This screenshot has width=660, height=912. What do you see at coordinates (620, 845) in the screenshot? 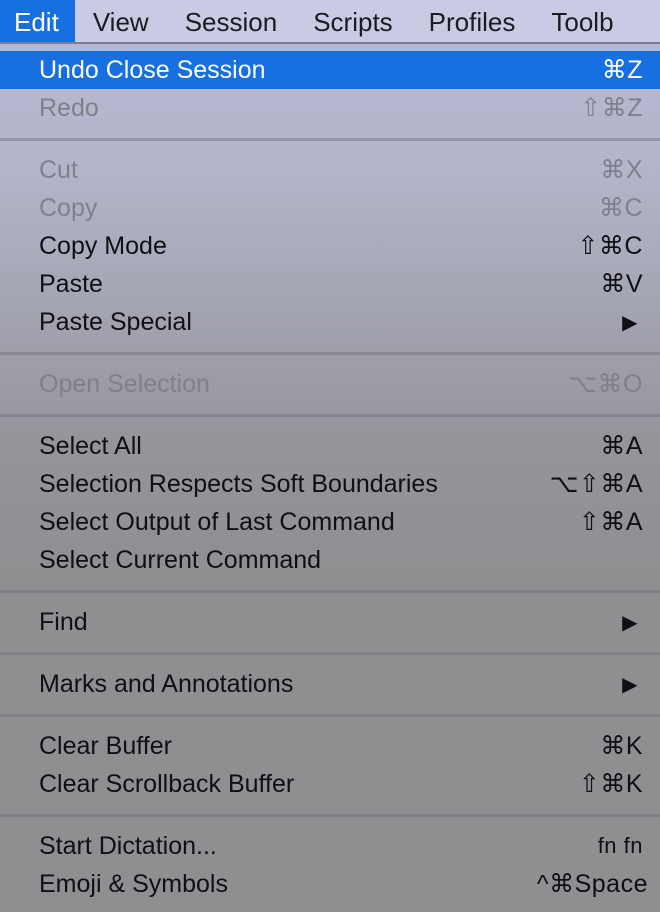
I see `shortcut-label: fn fn` at bounding box center [620, 845].